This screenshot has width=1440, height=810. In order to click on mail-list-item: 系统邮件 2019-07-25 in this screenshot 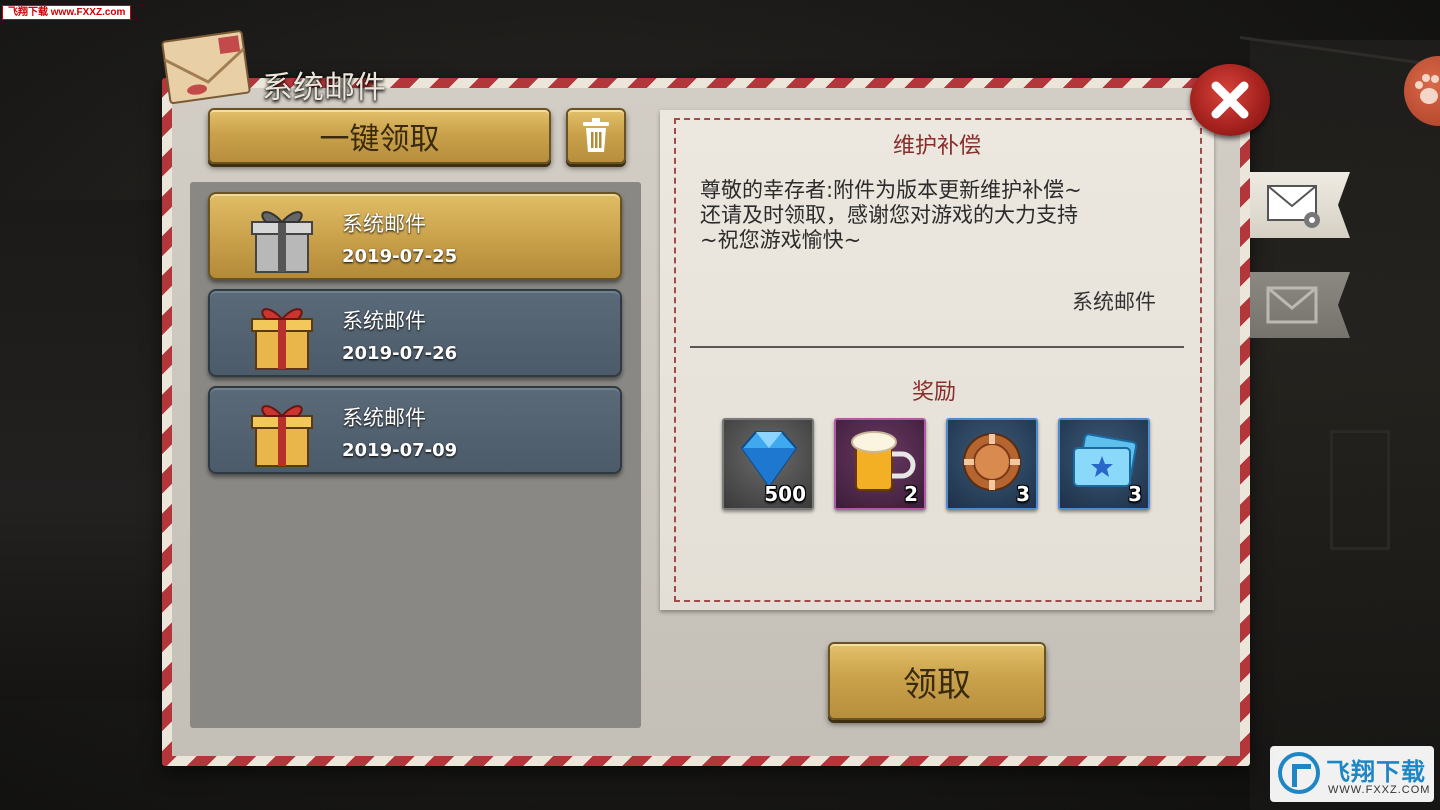, I will do `click(415, 236)`.